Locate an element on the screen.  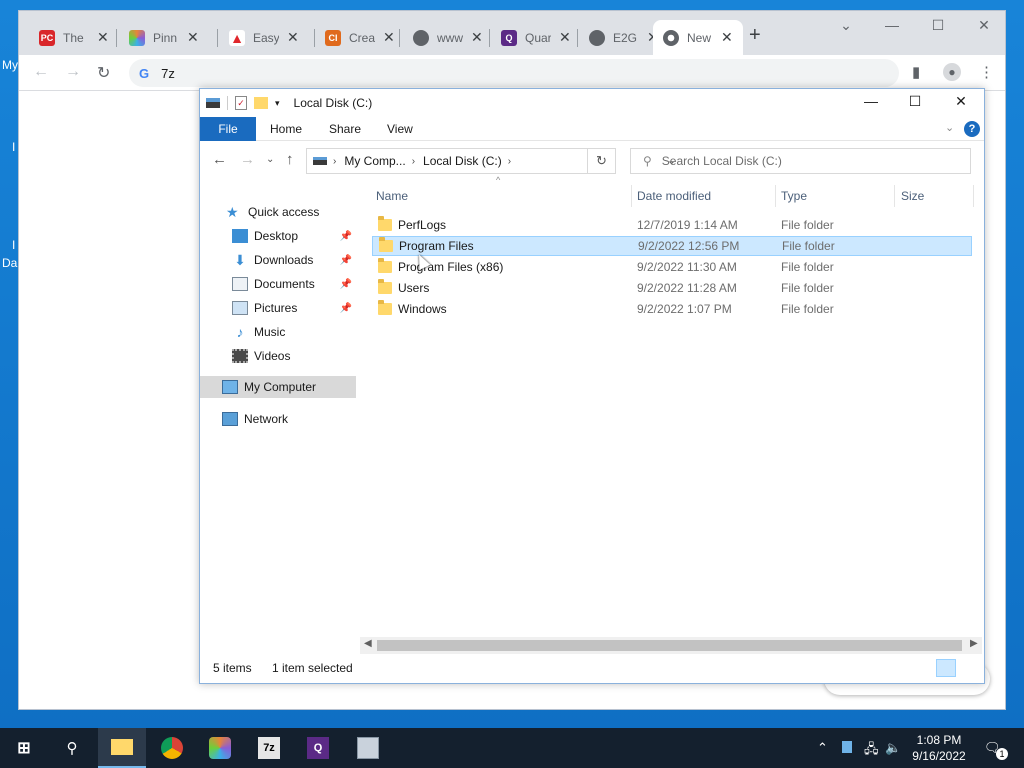
taskbar-app is located at coordinates (368, 748).